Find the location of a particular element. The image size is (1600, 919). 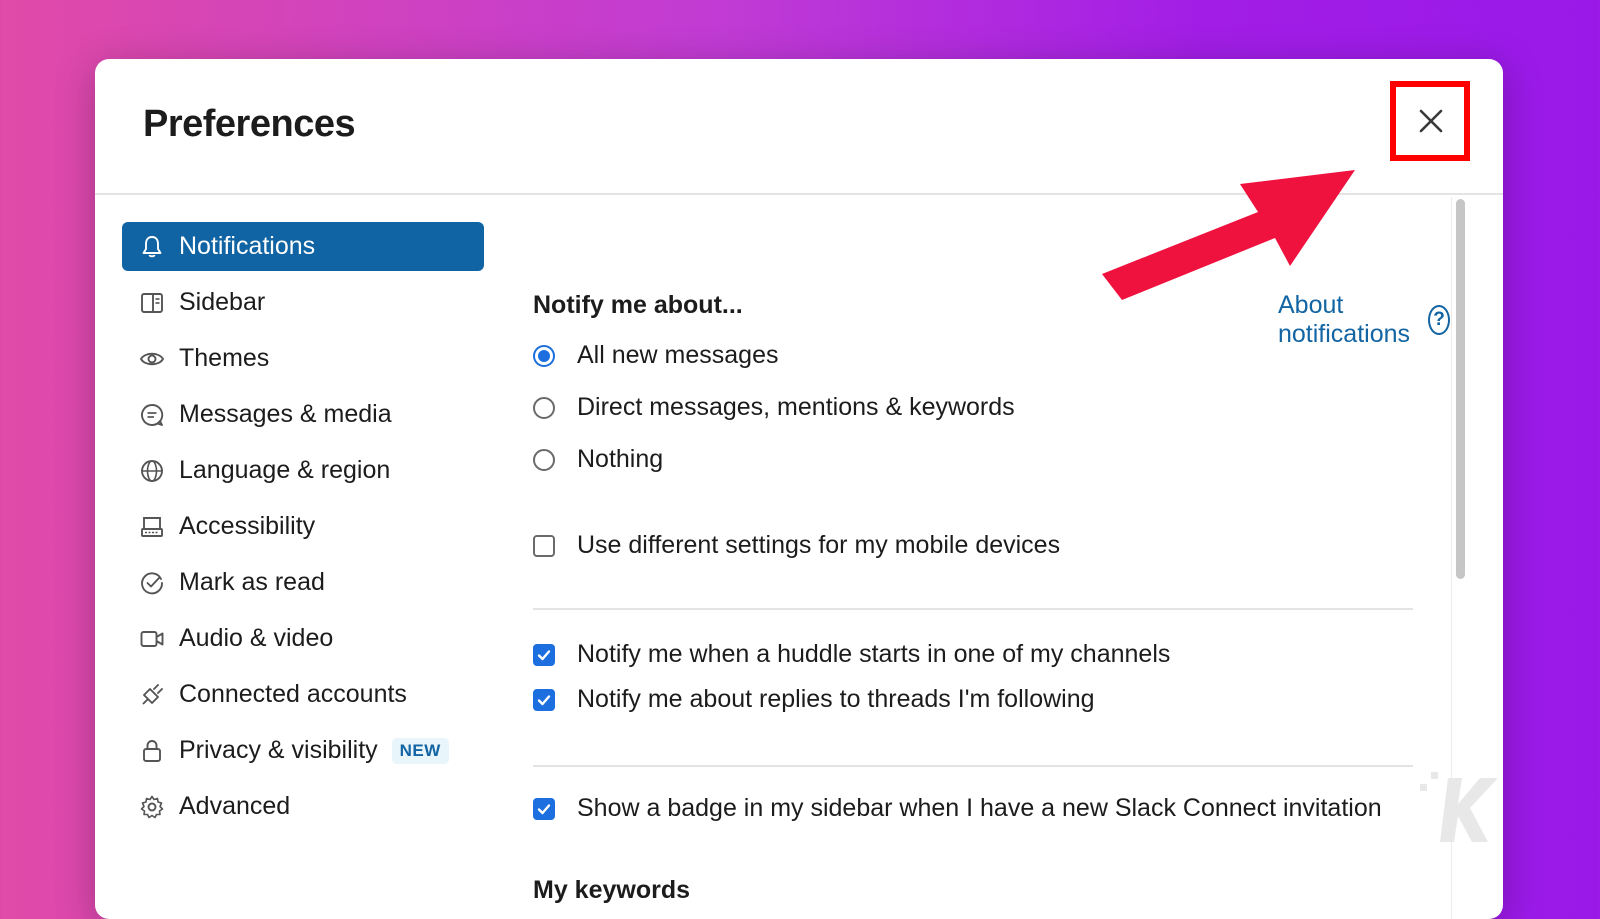

about-notifications-link: About notifications ? is located at coordinates (1364, 320).